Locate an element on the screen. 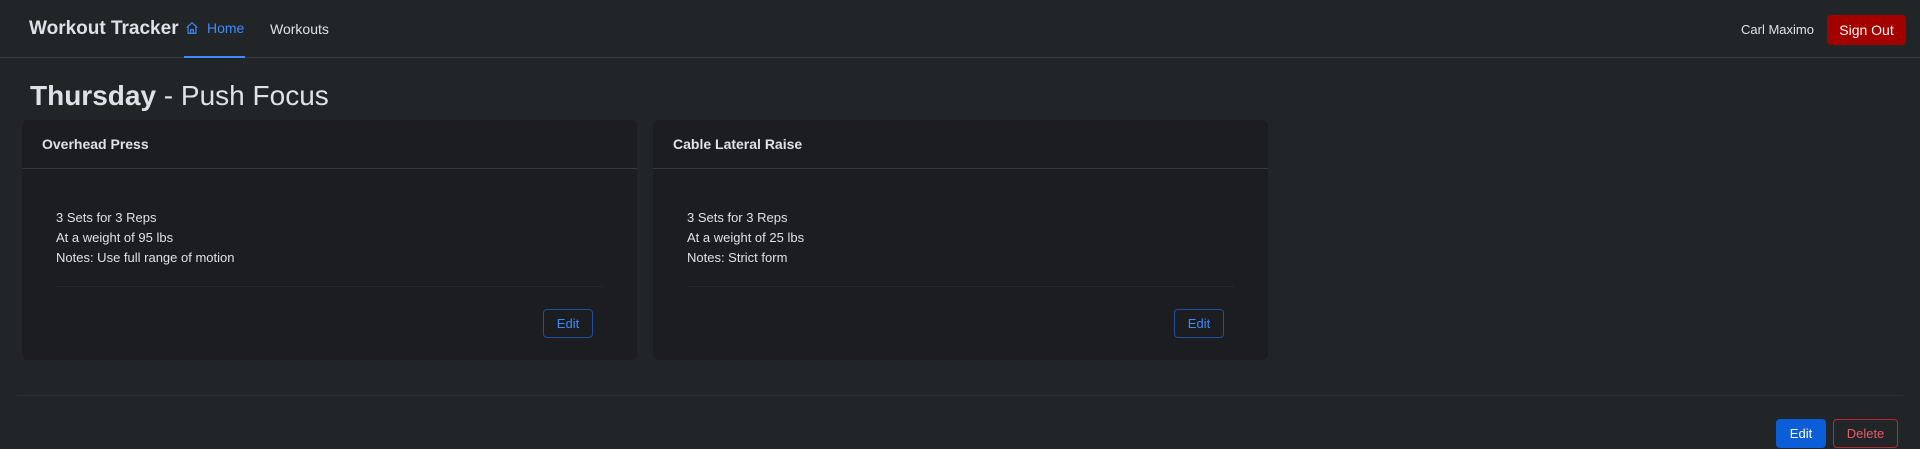 The image size is (1920, 449). nav-link-workouts: Workouts is located at coordinates (299, 29).